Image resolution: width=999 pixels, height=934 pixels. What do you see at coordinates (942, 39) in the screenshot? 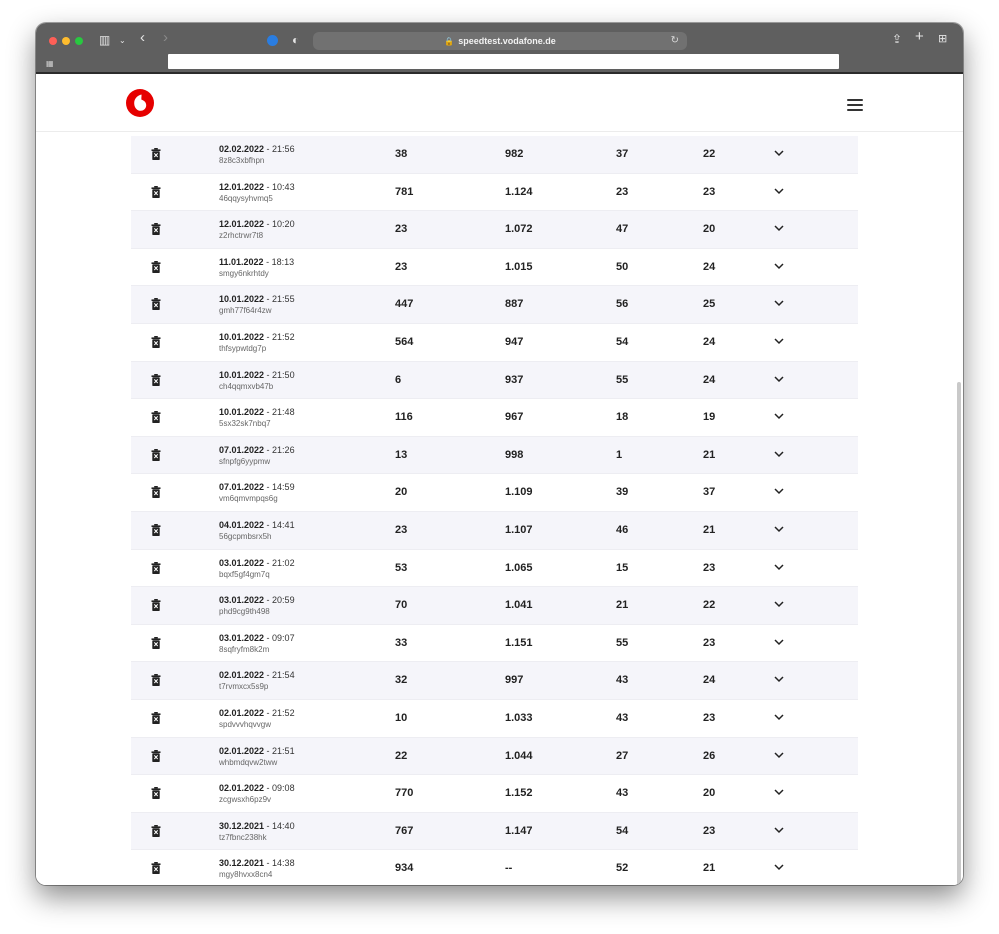
I see `tab-overview-icon: ⊞` at bounding box center [942, 39].